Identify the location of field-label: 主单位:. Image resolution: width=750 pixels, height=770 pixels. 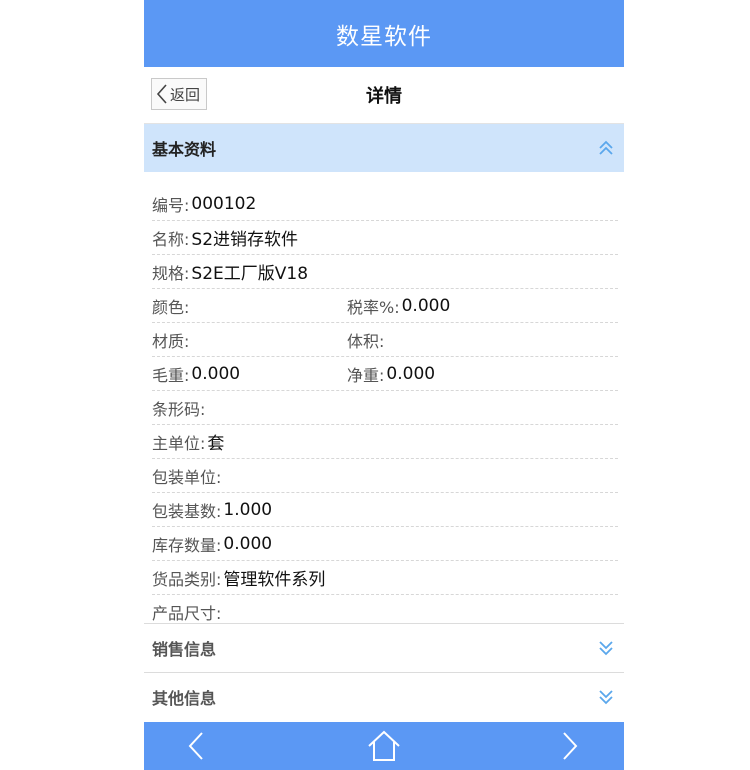
(179, 443).